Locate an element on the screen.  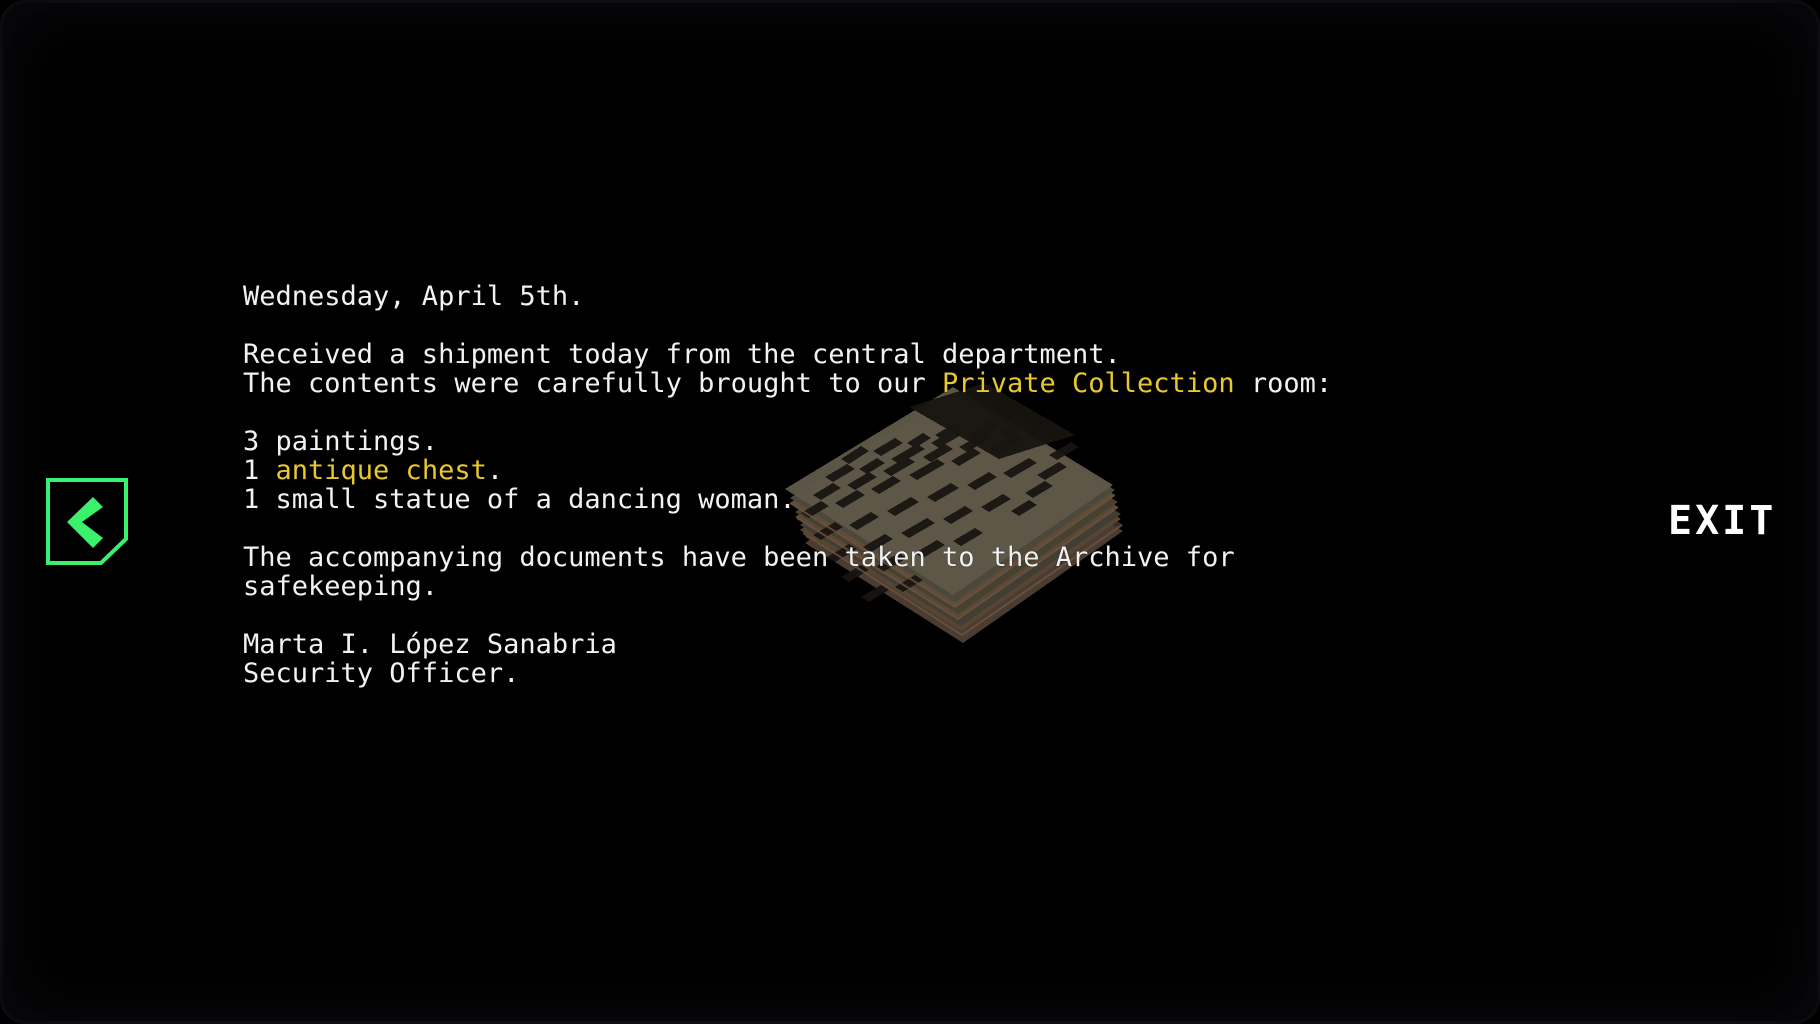
note-text-run: Security Officer. is located at coordinates (381, 673).